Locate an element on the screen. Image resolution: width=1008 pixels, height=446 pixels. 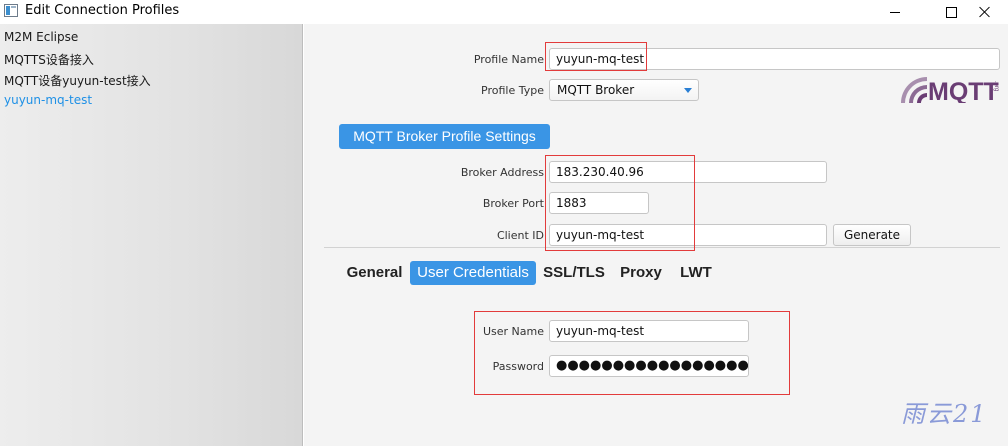
mqtt-logo: MQTT .org is located at coordinates (950, 90).